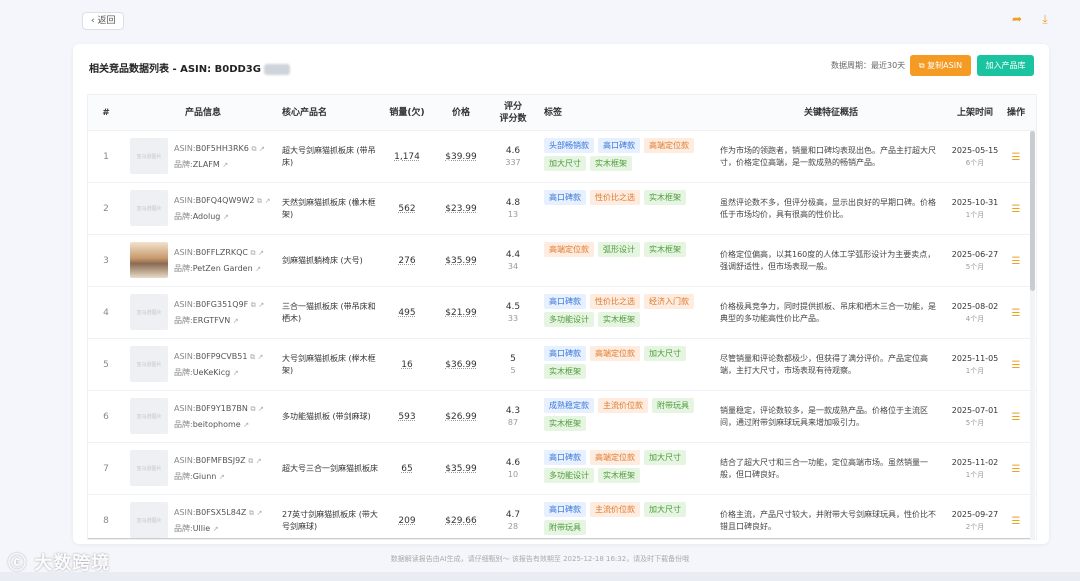  I want to click on add-to-library-button: 加入产品库, so click(1005, 65).